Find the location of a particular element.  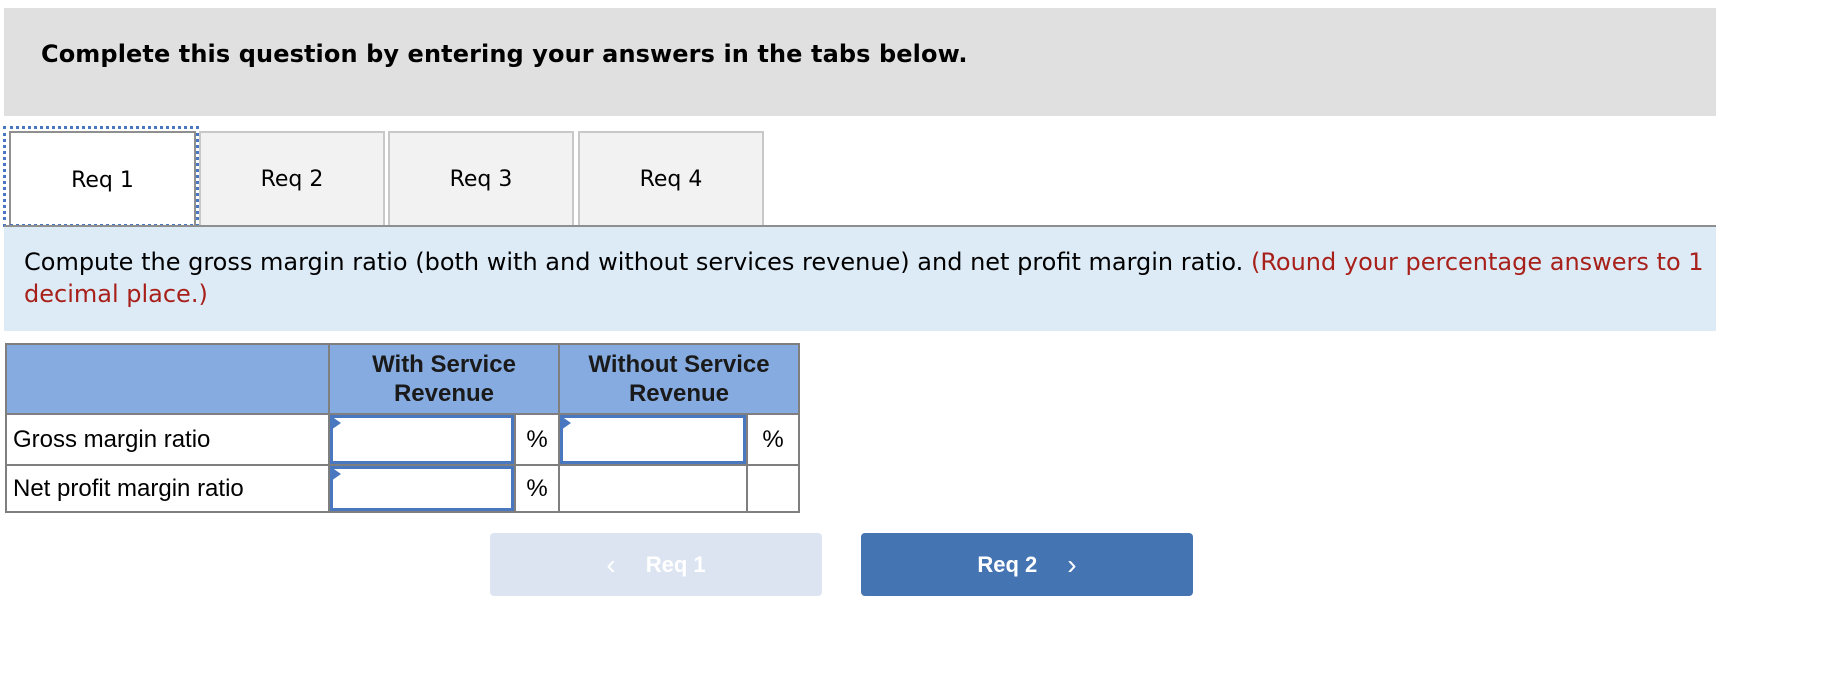

next-req-button: Req 2 › is located at coordinates (1027, 564).